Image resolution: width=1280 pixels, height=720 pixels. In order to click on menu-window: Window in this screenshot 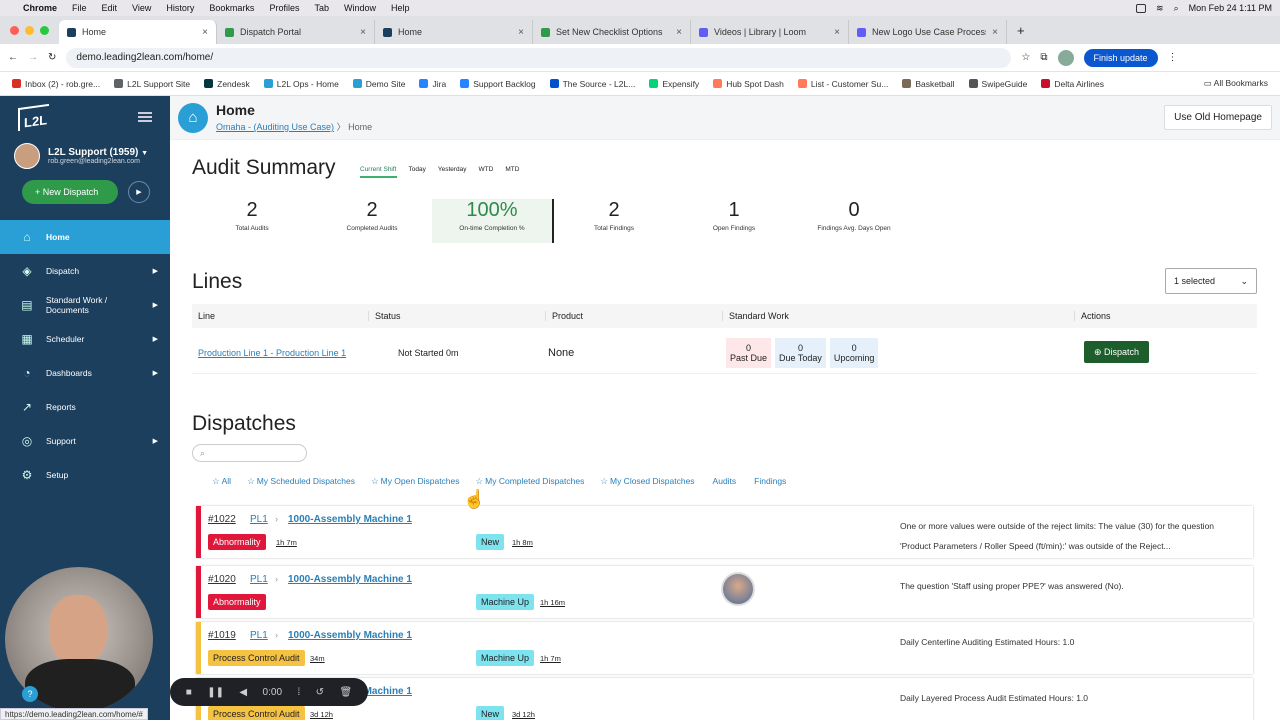, I will do `click(360, 8)`.